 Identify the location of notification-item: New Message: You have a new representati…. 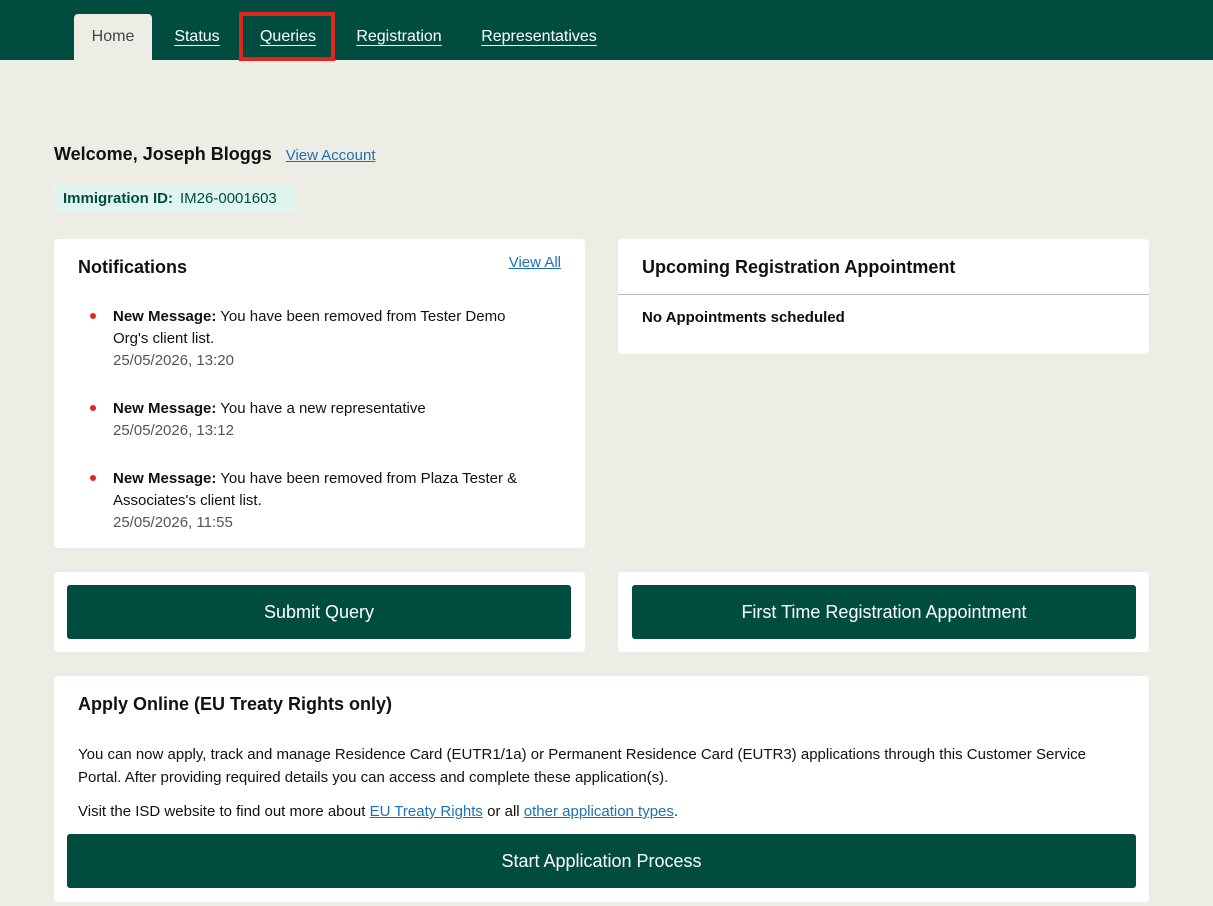
(311, 420).